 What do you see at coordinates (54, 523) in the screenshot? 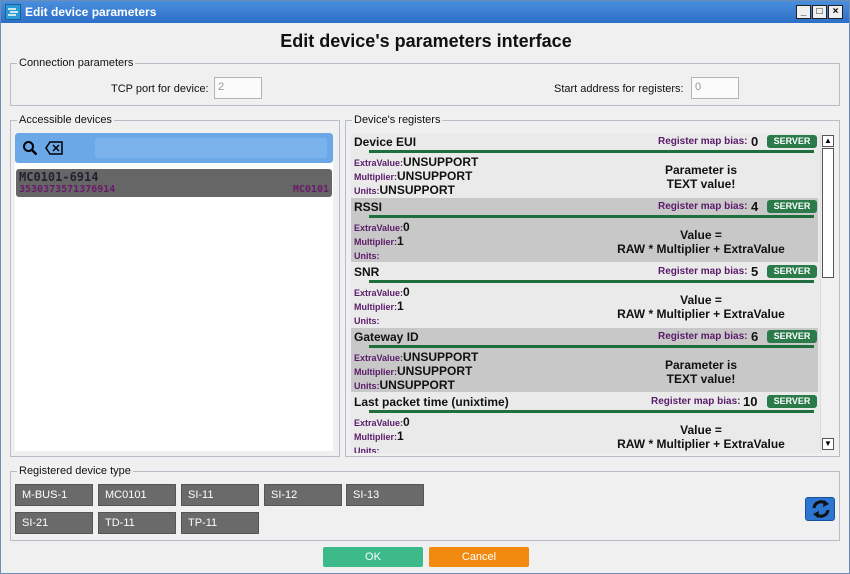
I see `device-type-button: SI-21` at bounding box center [54, 523].